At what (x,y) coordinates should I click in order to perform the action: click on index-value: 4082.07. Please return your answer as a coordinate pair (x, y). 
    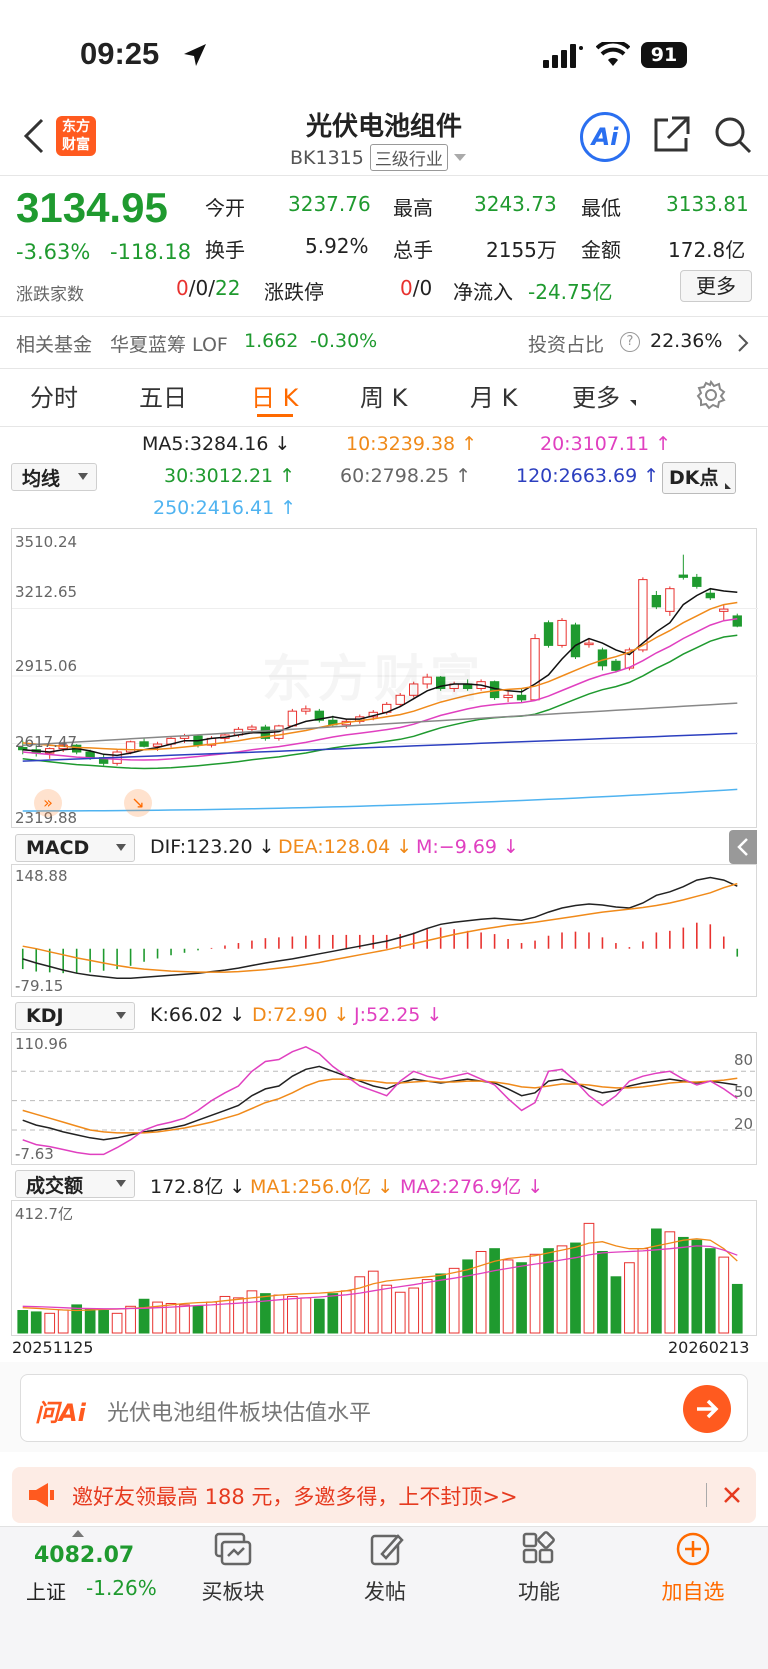
    Looking at the image, I should click on (84, 1555).